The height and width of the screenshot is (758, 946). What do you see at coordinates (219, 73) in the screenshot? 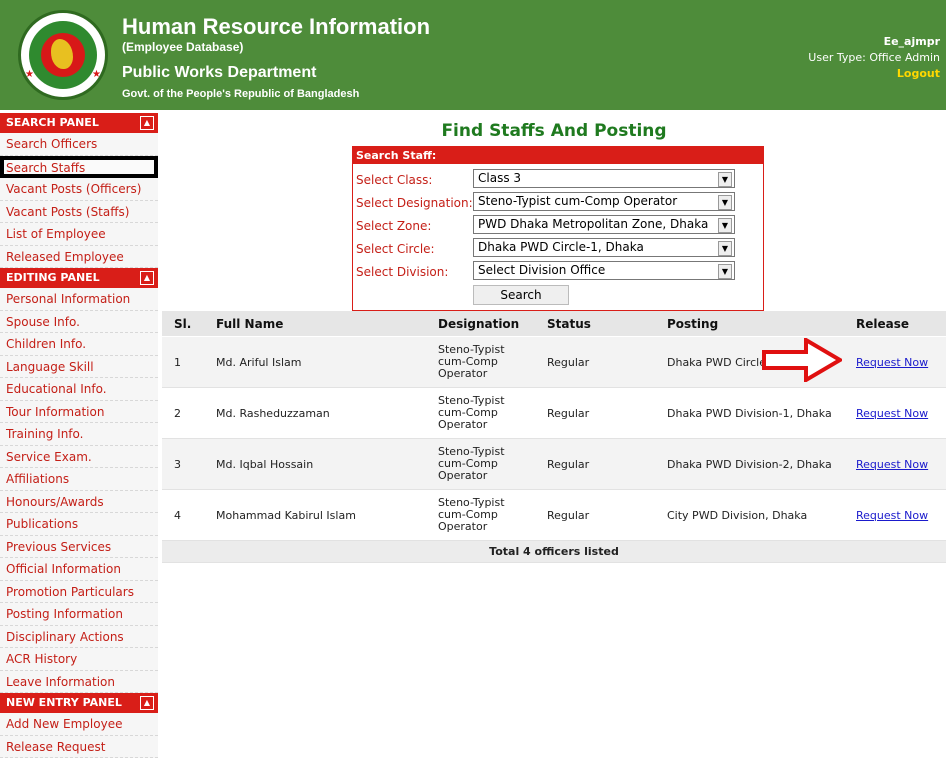
I see `department-name: Public Works Department` at bounding box center [219, 73].